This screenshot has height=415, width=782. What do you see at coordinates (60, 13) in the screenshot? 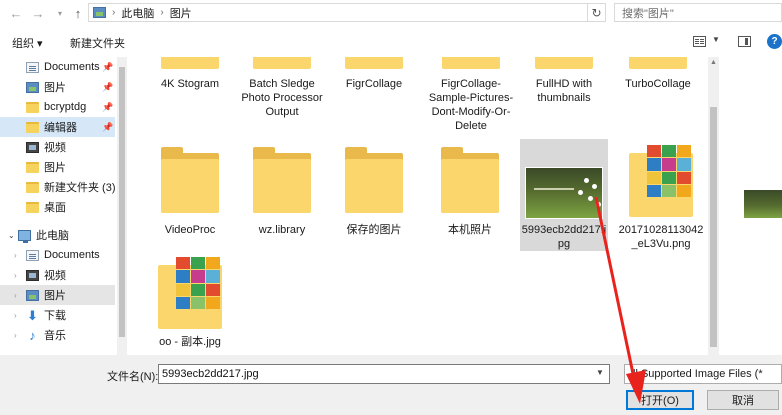
I see `recent-dropdown-icon: ▾` at bounding box center [60, 13].